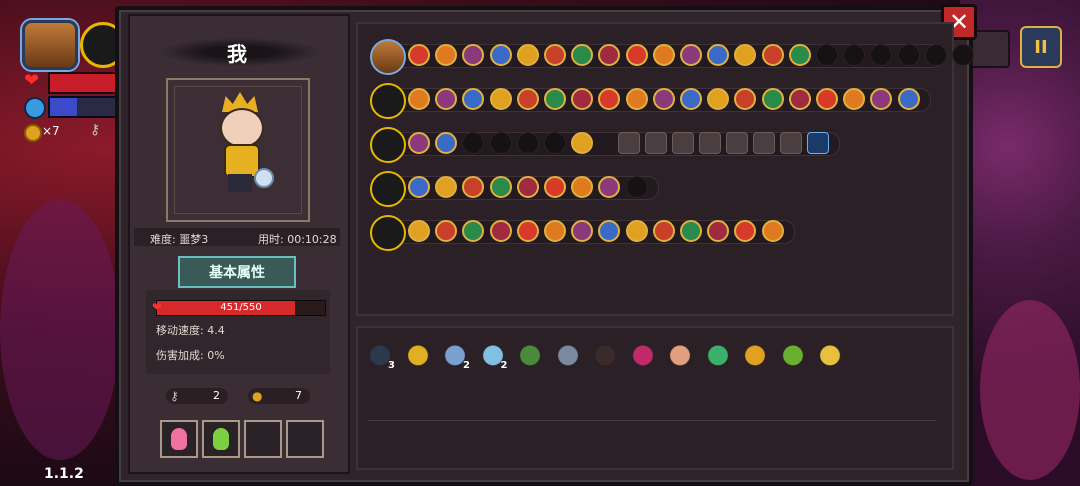 The width and height of the screenshot is (1080, 486). Describe the element at coordinates (190, 330) in the screenshot. I see `speed-stat: 移动速度: 4.4` at that location.